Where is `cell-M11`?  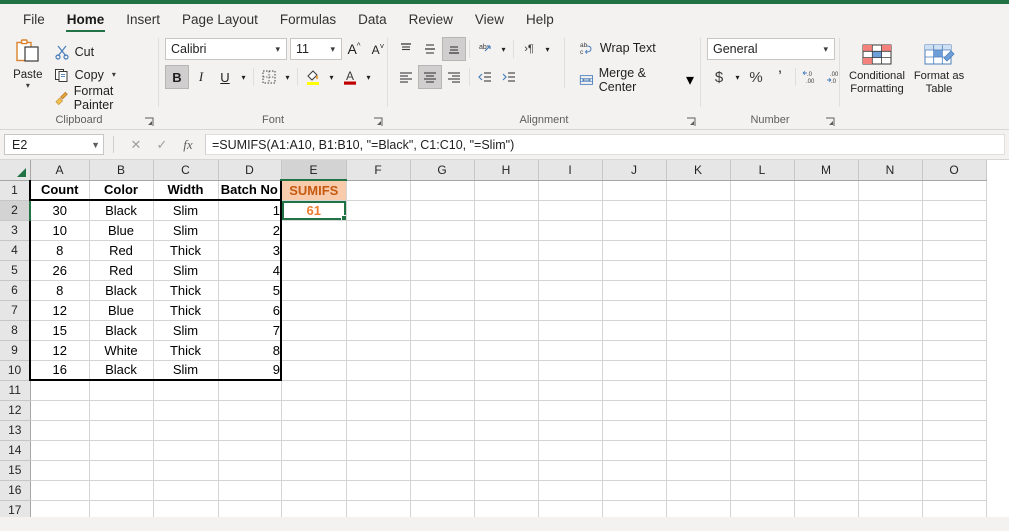 cell-M11 is located at coordinates (826, 390).